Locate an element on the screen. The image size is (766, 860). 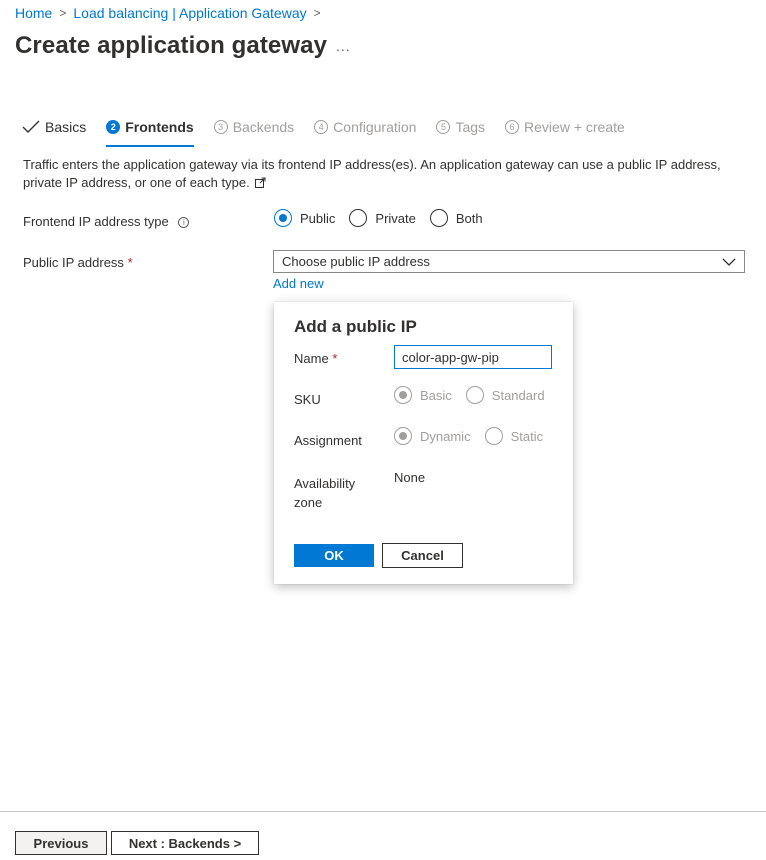
sku-basic-radio is located at coordinates (403, 395).